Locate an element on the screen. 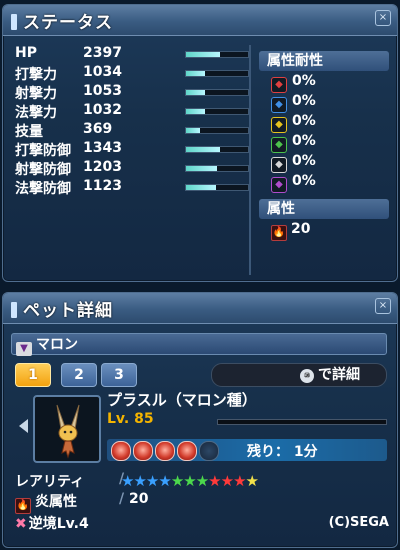 The width and height of the screenshot is (400, 550). wind-resist-icon: ◆ is located at coordinates (279, 145).